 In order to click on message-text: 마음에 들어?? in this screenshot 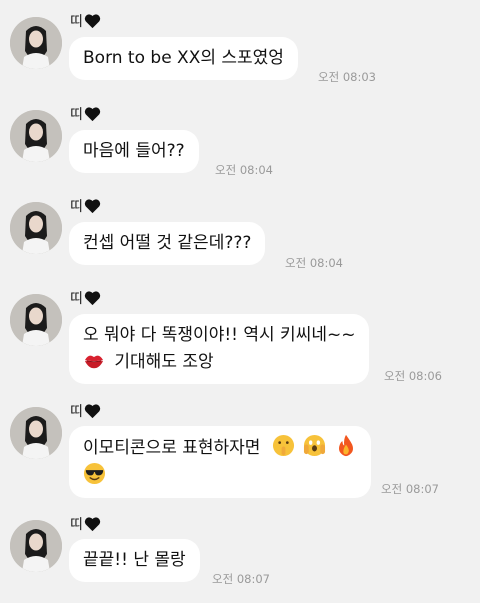, I will do `click(134, 151)`.